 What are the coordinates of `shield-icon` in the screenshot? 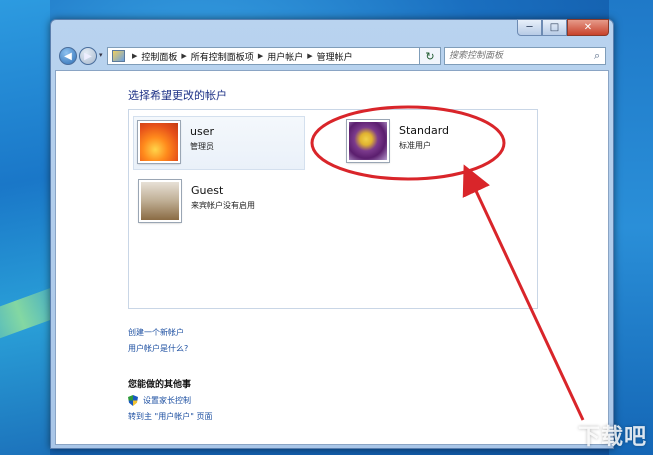 It's located at (133, 400).